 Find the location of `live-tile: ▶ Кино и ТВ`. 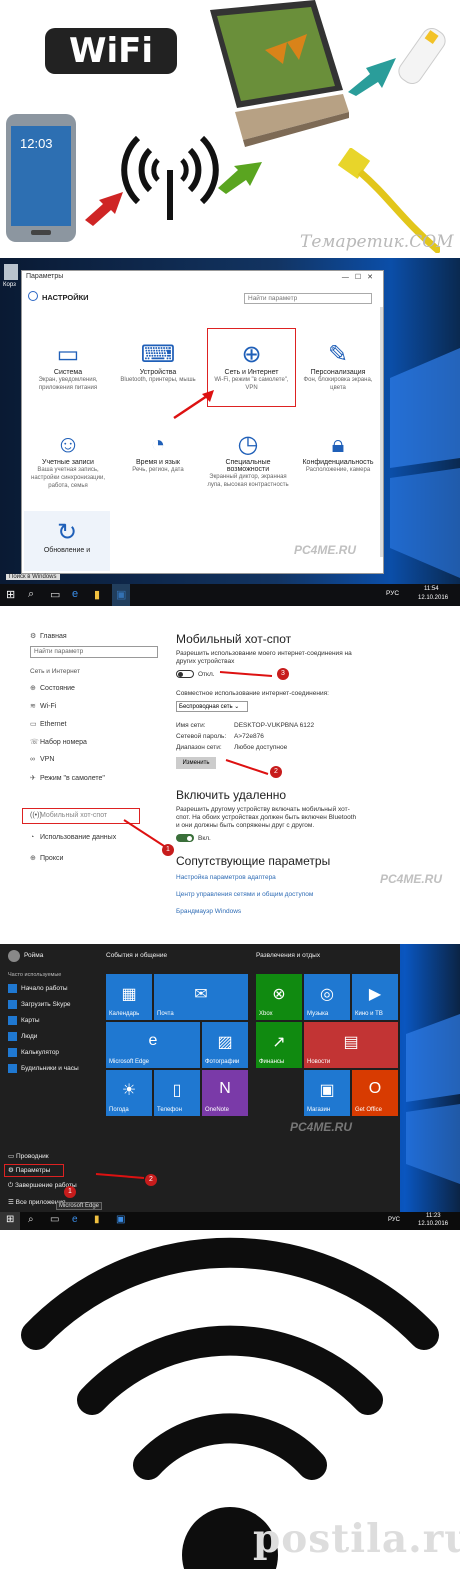

live-tile: ▶ Кино и ТВ is located at coordinates (375, 997).